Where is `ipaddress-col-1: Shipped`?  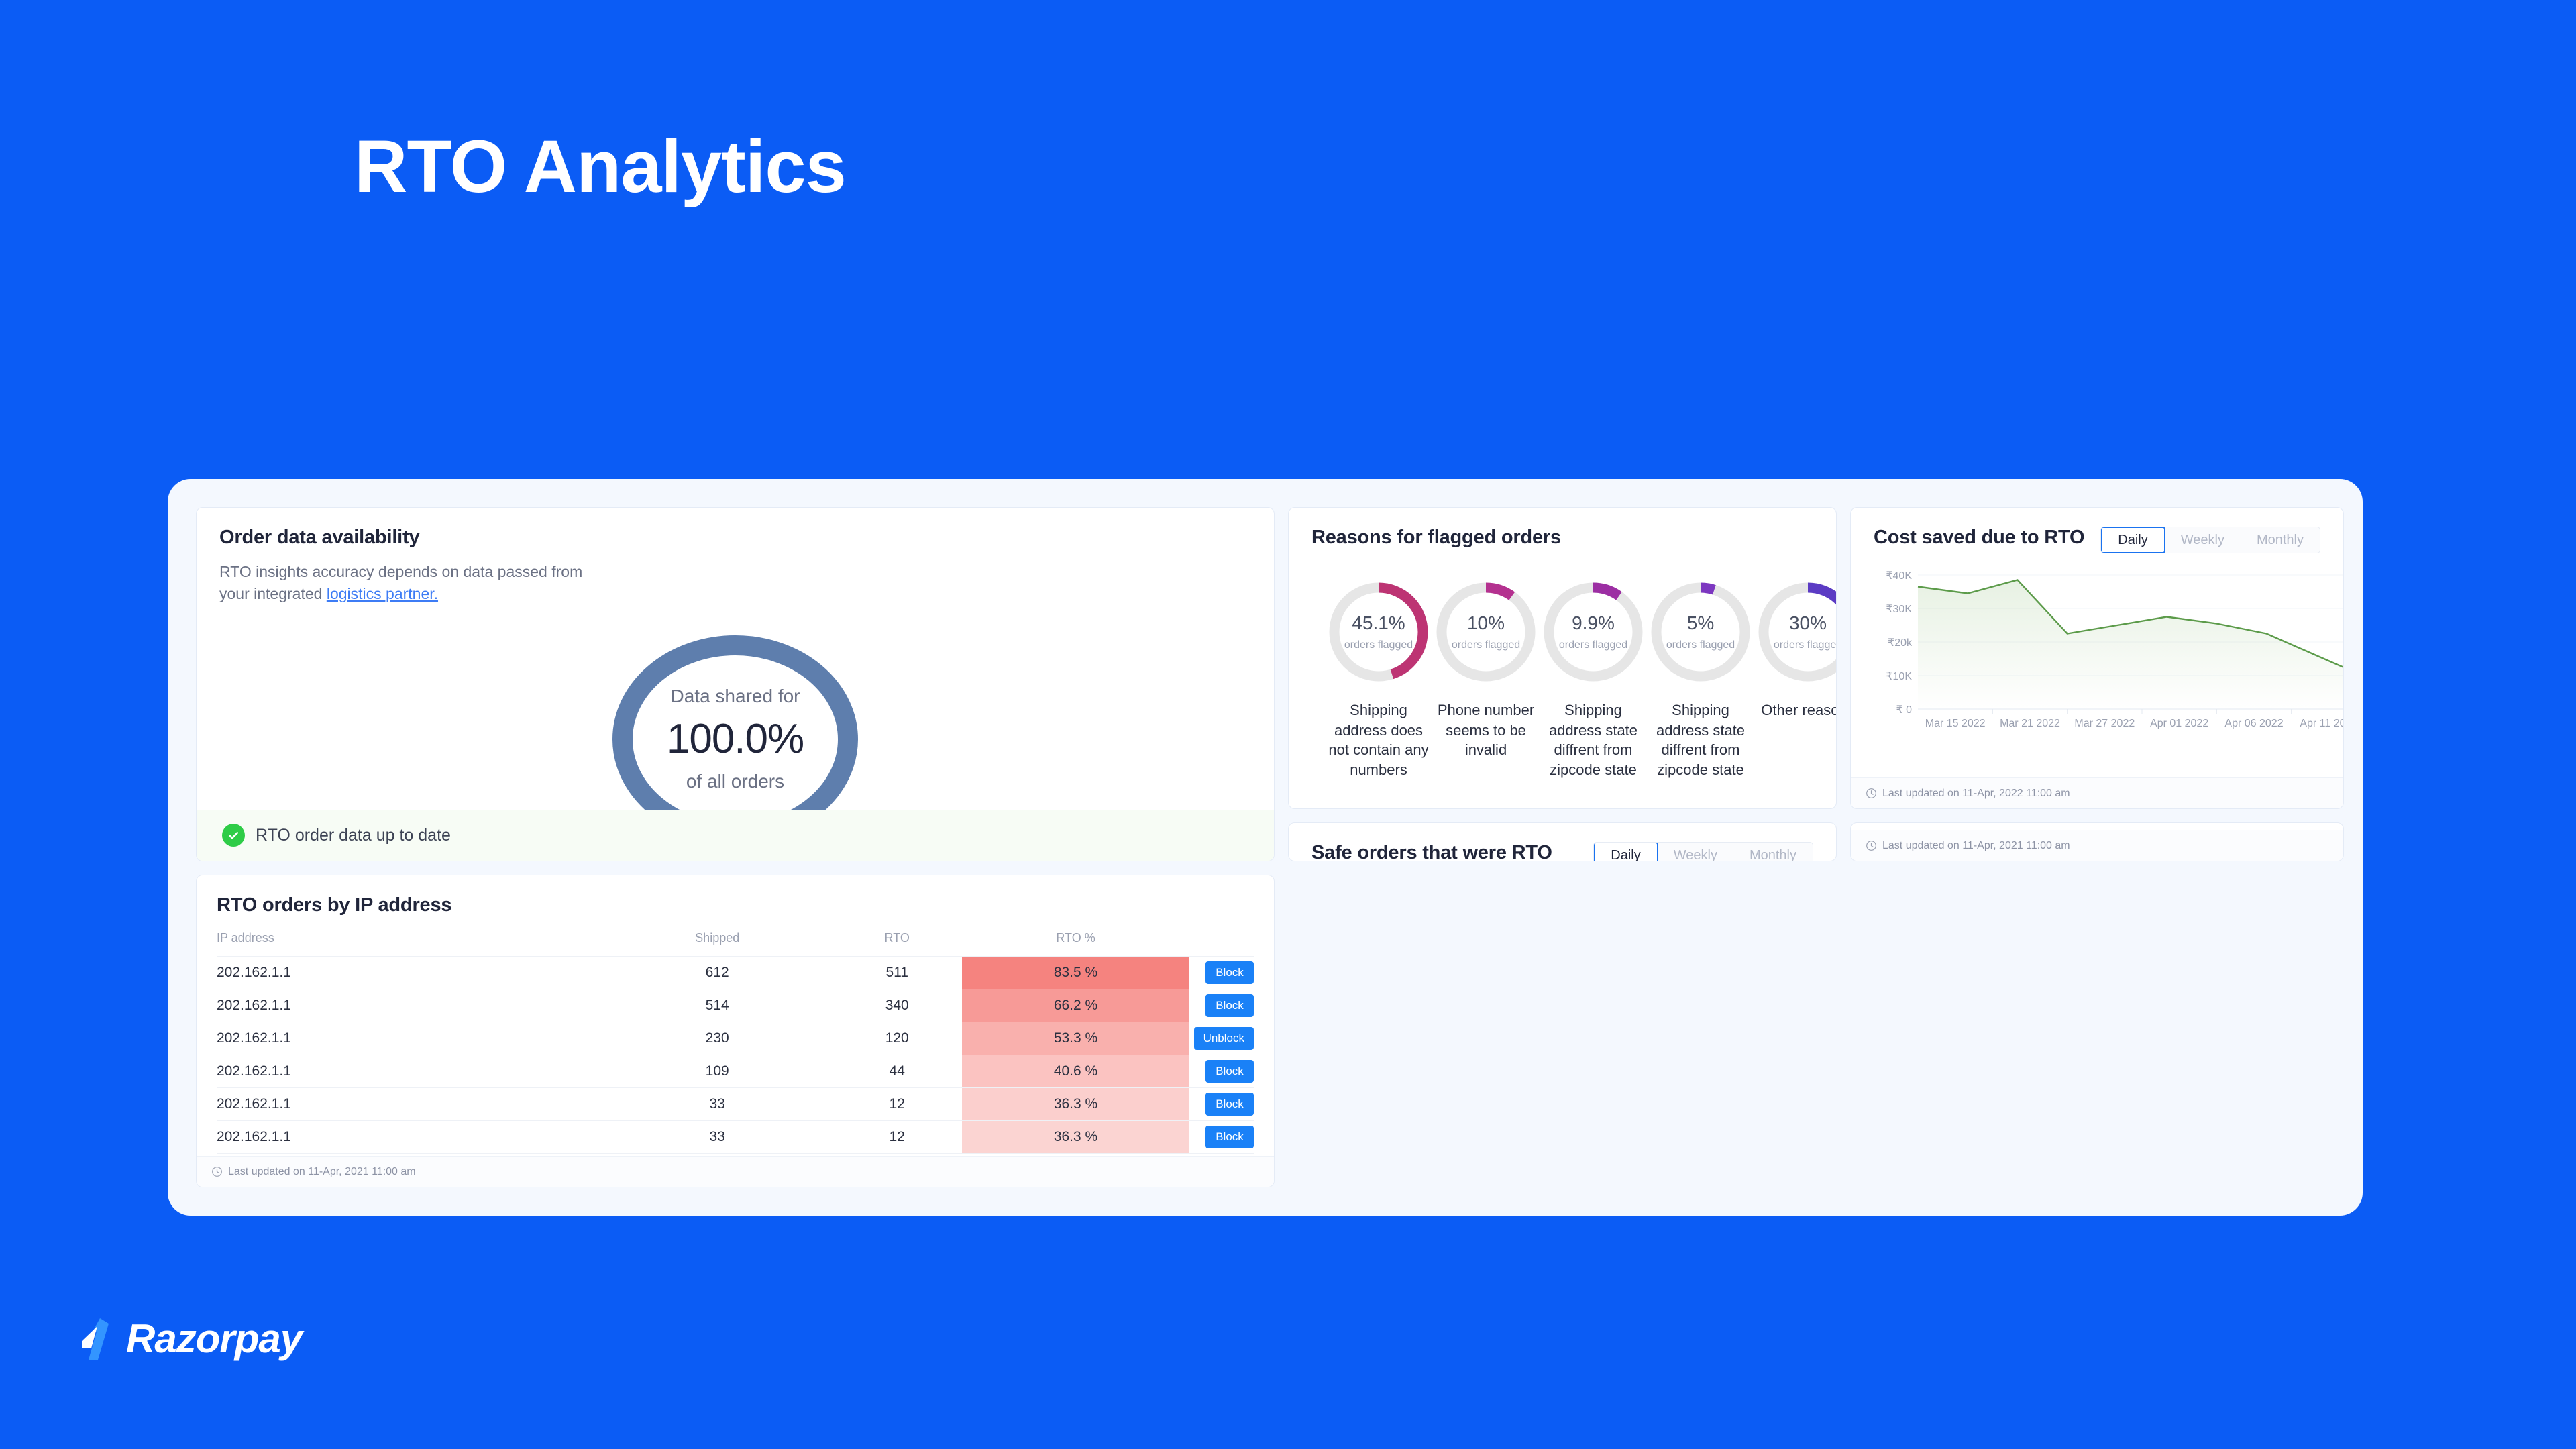 ipaddress-col-1: Shipped is located at coordinates (717, 938).